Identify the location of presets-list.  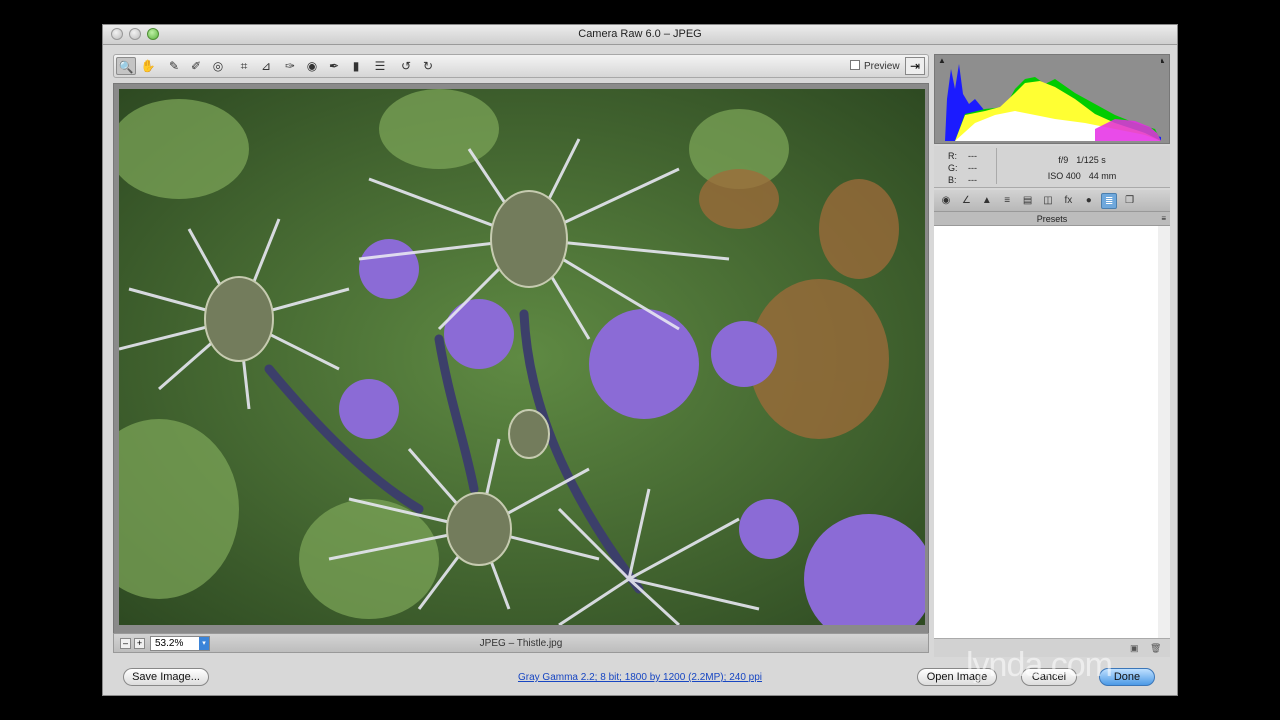
(1052, 432).